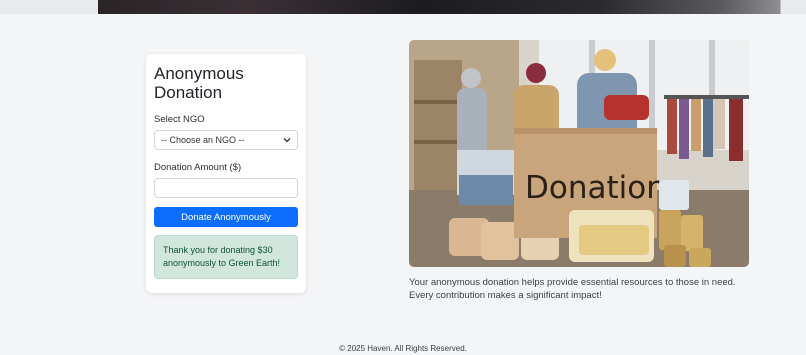 The image size is (806, 355). Describe the element at coordinates (226, 217) in the screenshot. I see `donate-anonymously-button: Donate Anonymously` at that location.